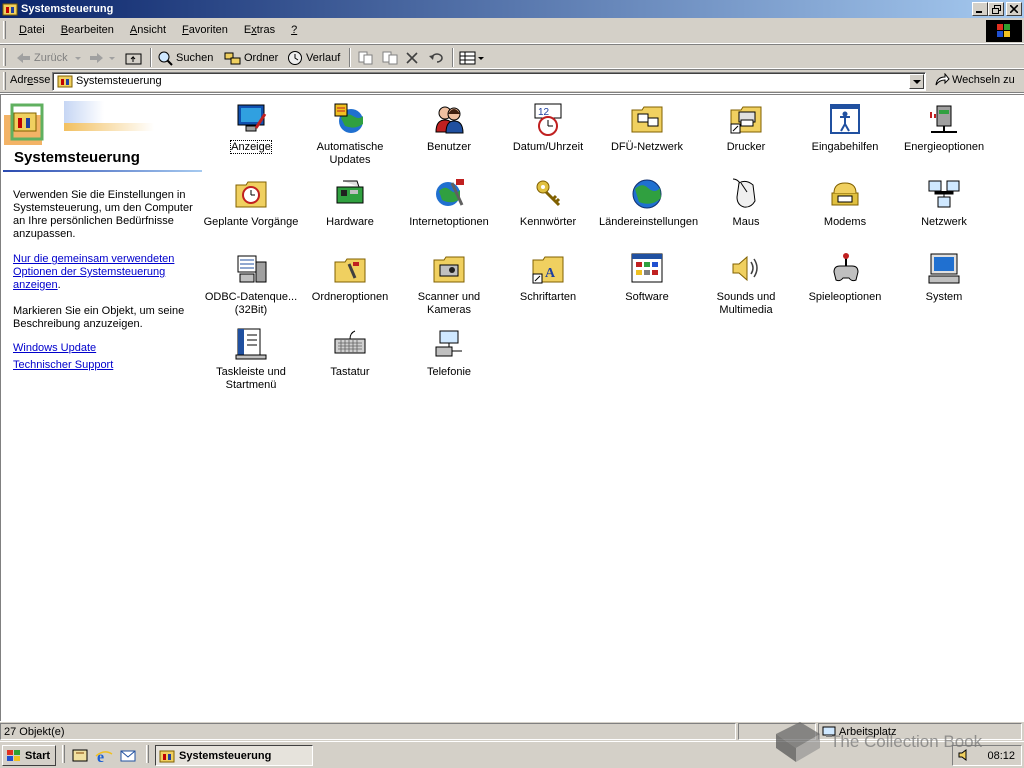  Describe the element at coordinates (920, 731) in the screenshot. I see `zone-panel: Arbeitsplatz` at that location.